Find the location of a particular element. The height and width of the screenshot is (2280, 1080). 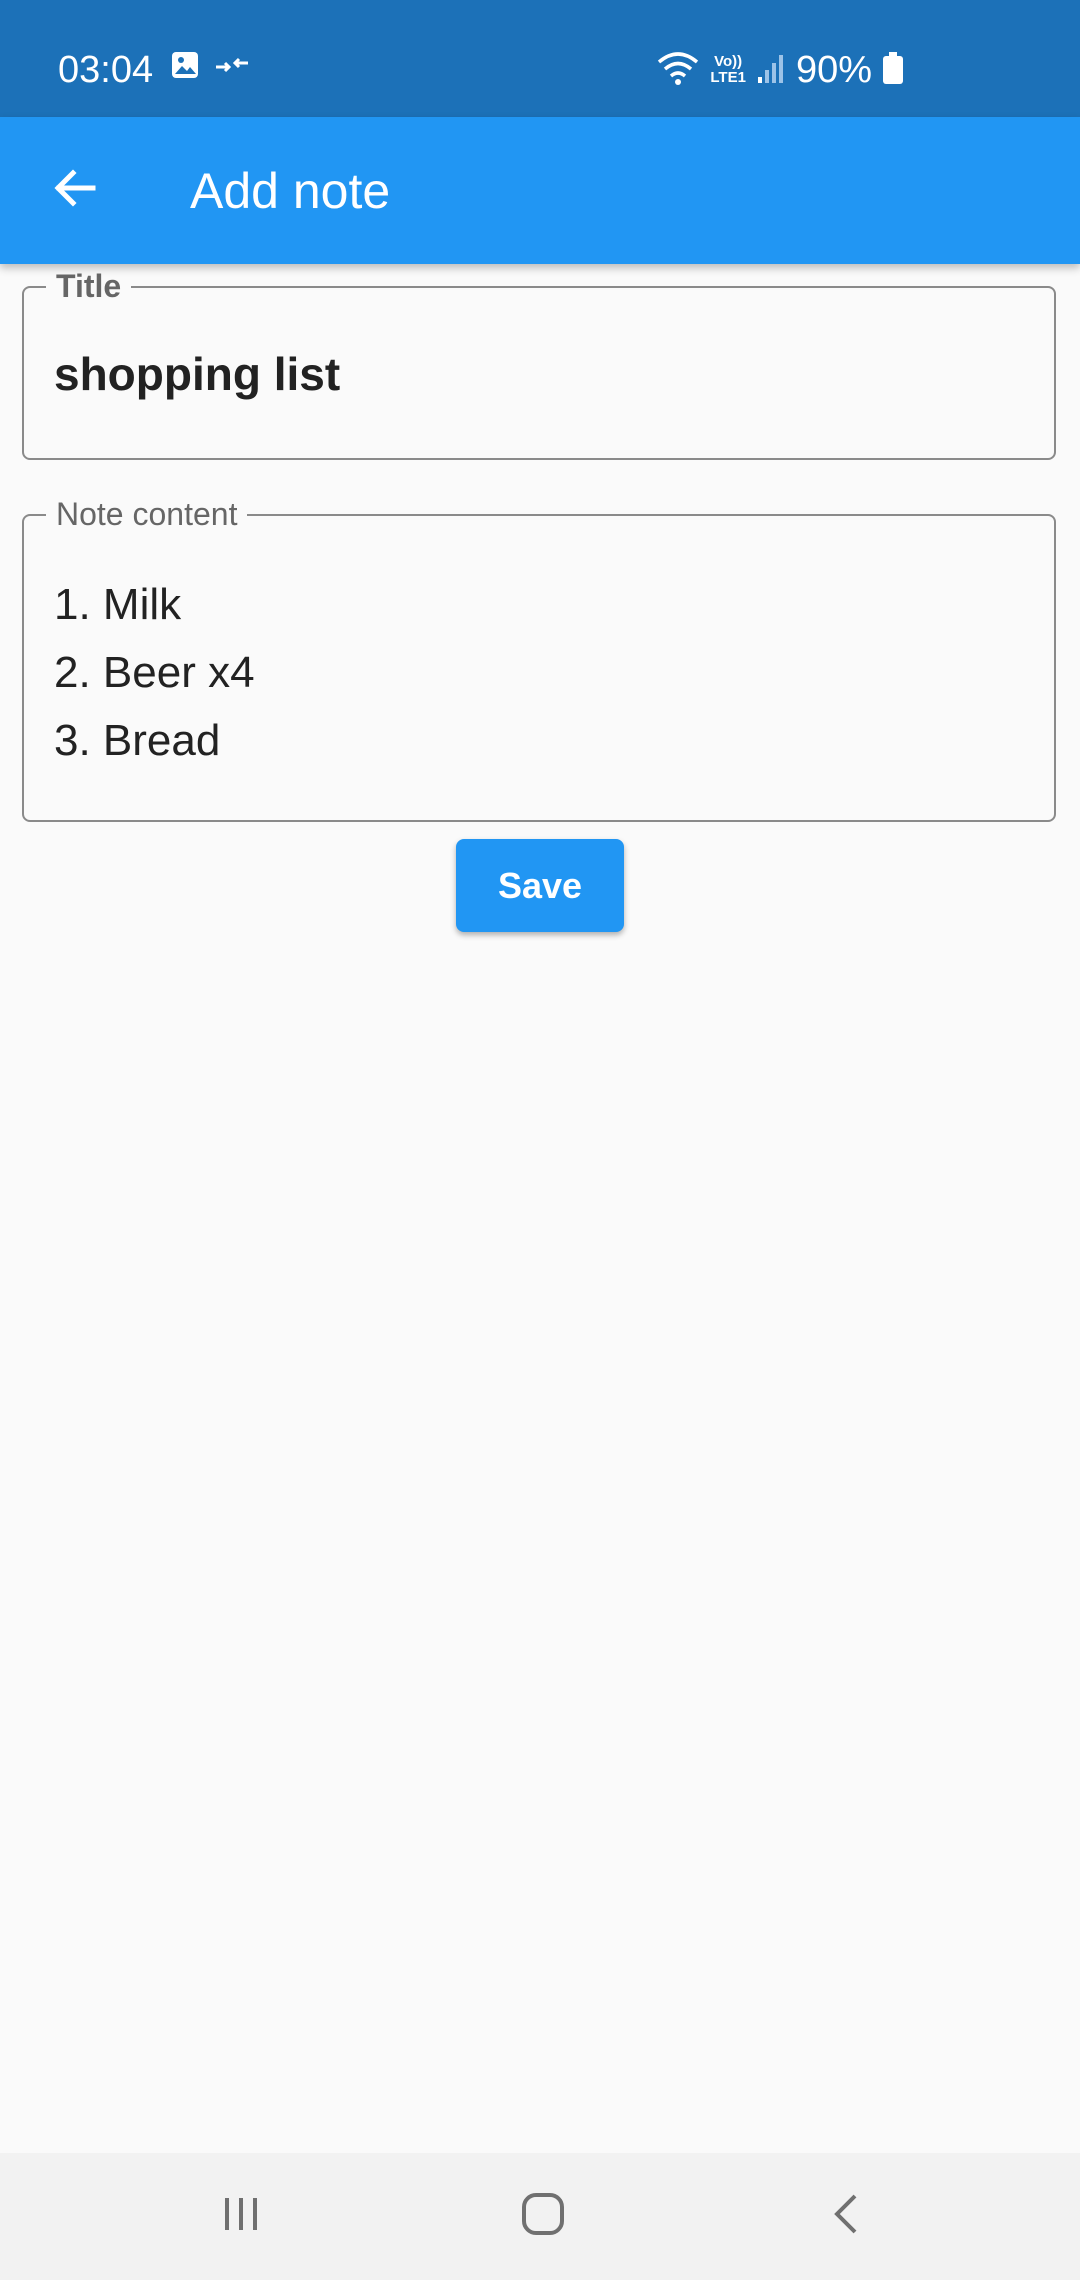

home-button is located at coordinates (543, 2216).